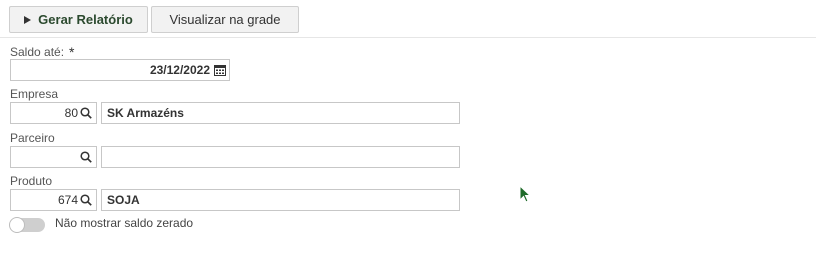 This screenshot has height=268, width=816. Describe the element at coordinates (120, 70) in the screenshot. I see `saldo-date-field: 23/12/2022` at that location.